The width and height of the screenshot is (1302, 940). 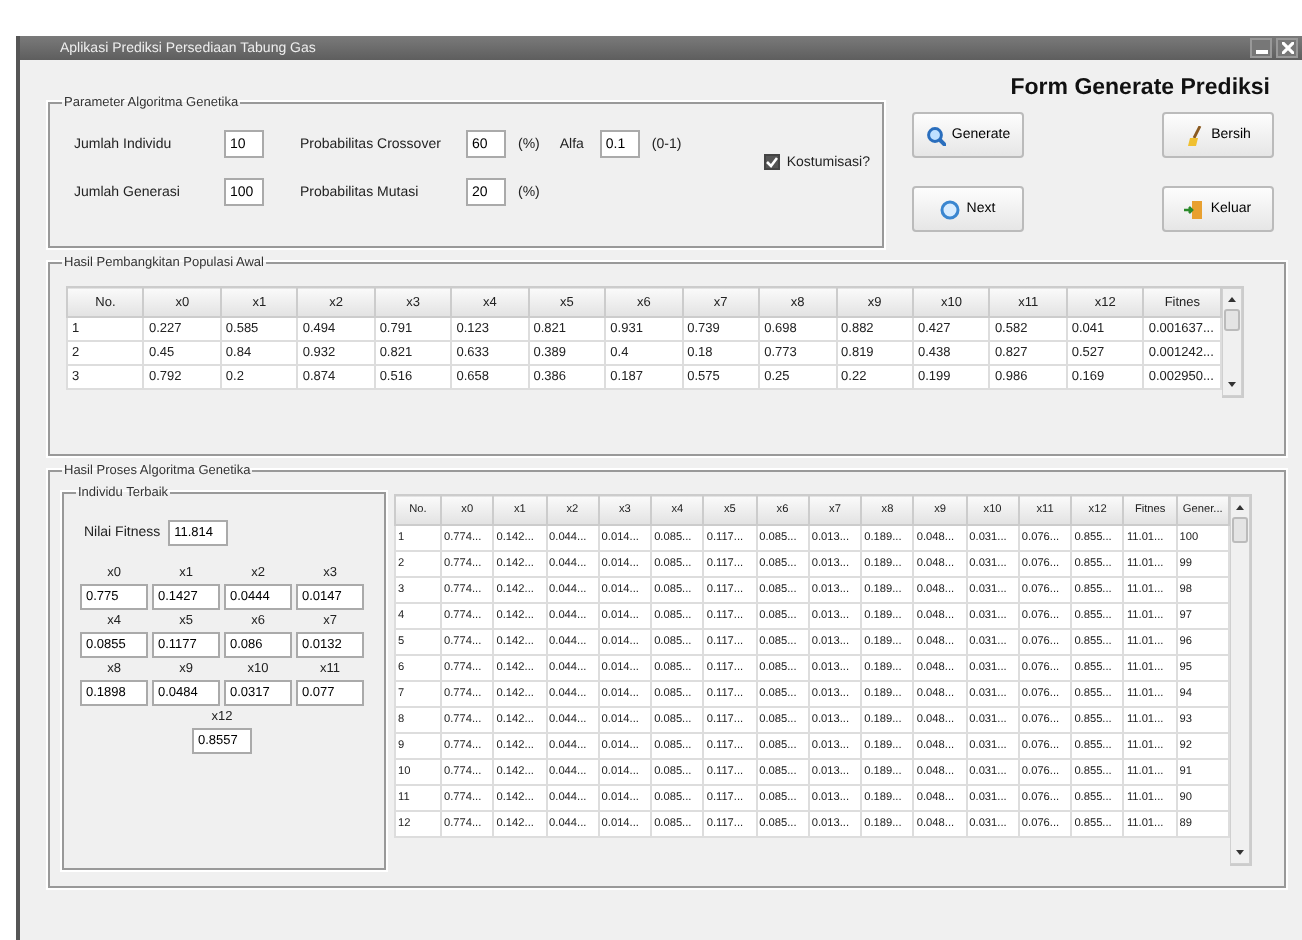 I want to click on scrollbar, so click(x=1232, y=342).